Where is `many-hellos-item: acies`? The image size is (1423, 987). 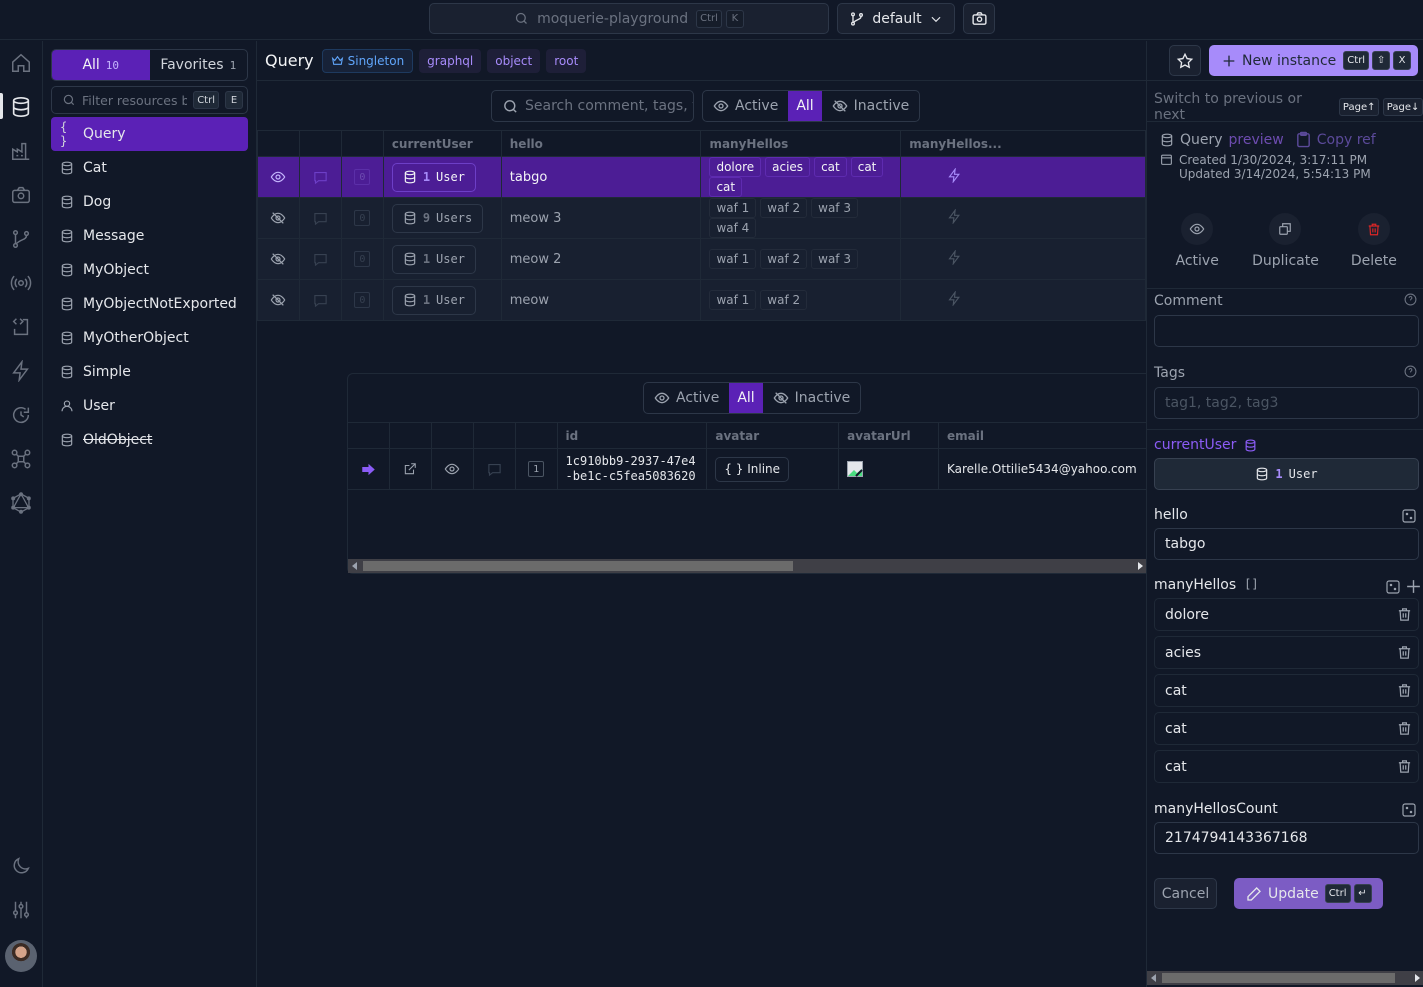
many-hellos-item: acies is located at coordinates (1286, 652).